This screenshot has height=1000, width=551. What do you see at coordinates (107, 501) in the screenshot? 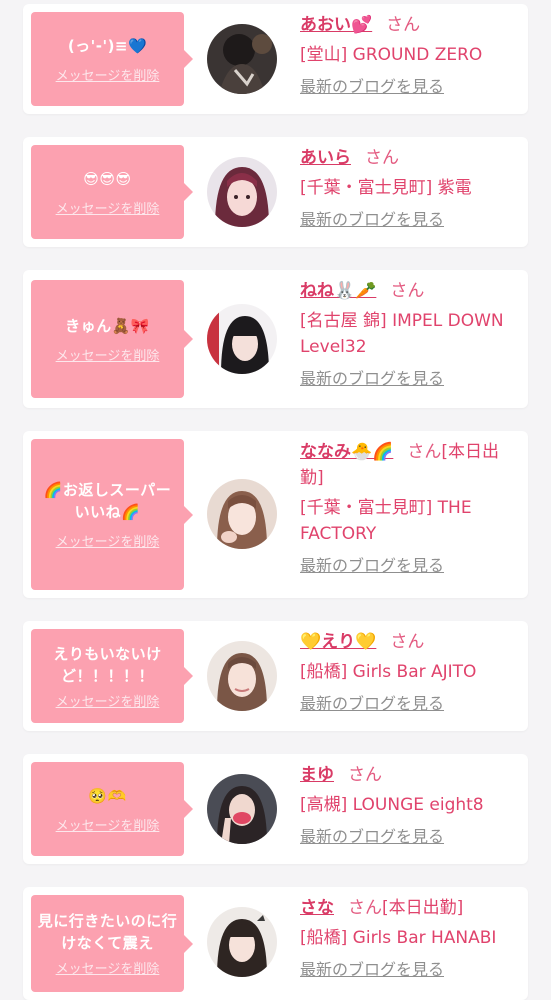
I see `message-text: 🌈お返しスーパーいいね🌈` at bounding box center [107, 501].